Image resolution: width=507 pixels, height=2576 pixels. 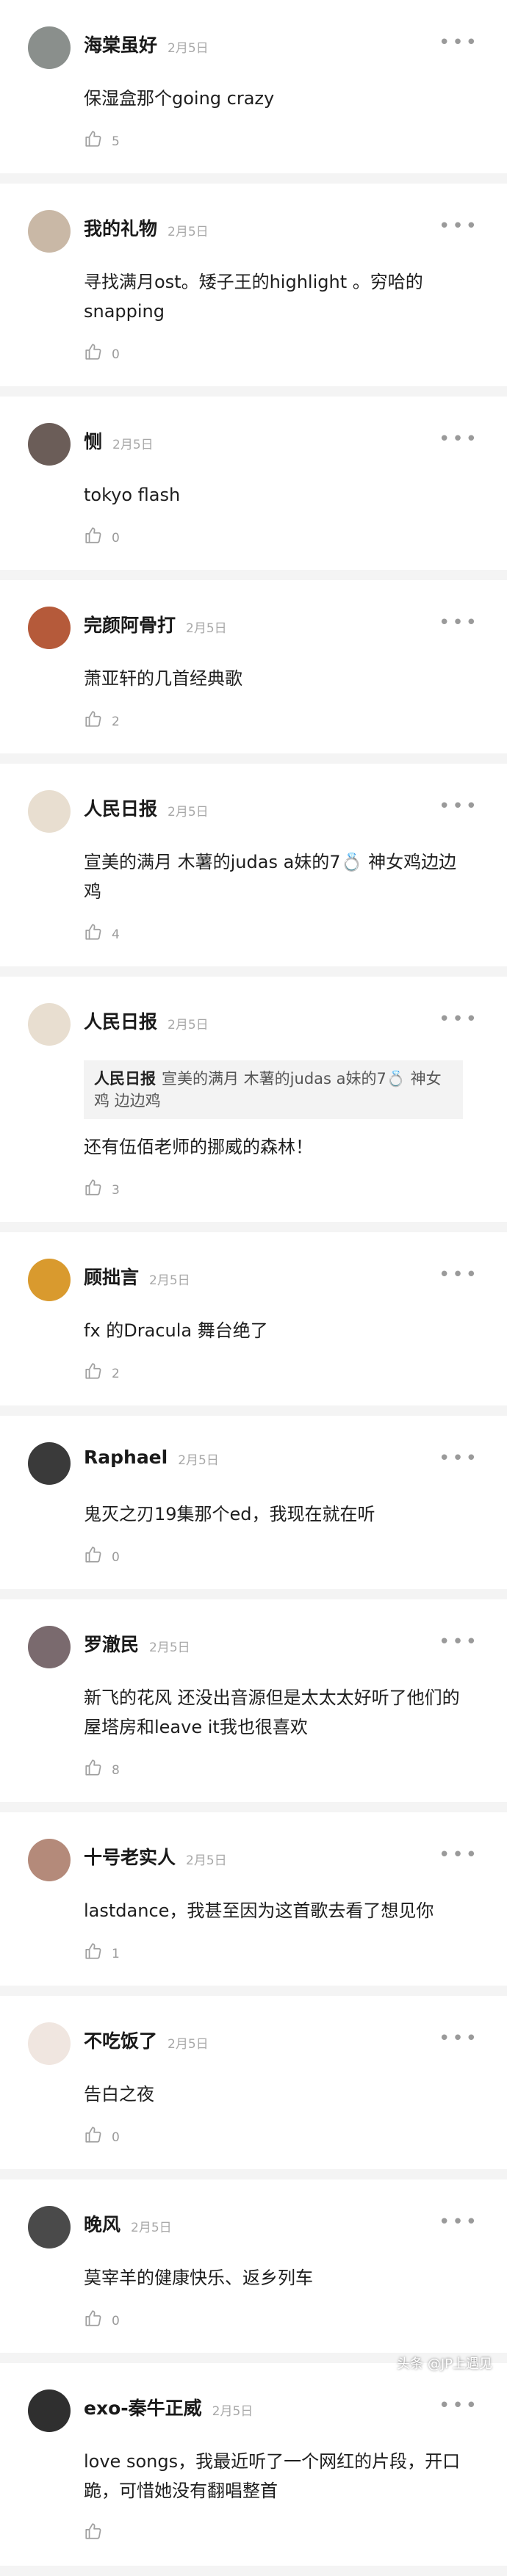 I want to click on comment-author: 不吃饭了 2月5日, so click(x=146, y=2040).